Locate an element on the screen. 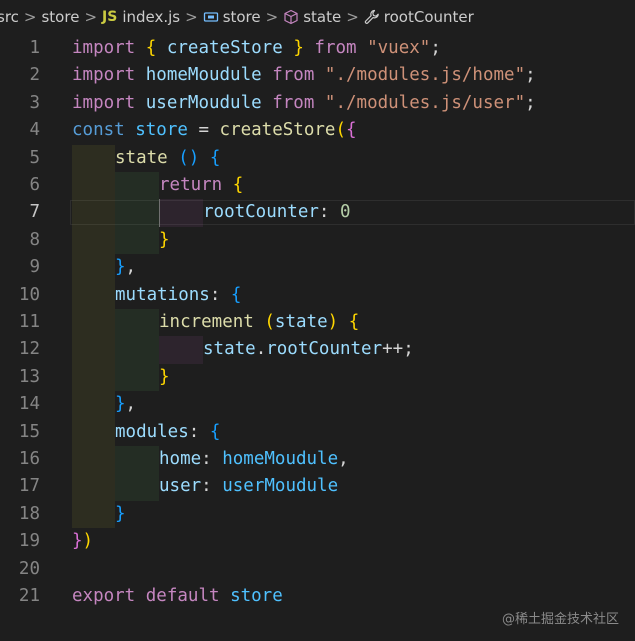  line-number: 3 is located at coordinates (34, 102).